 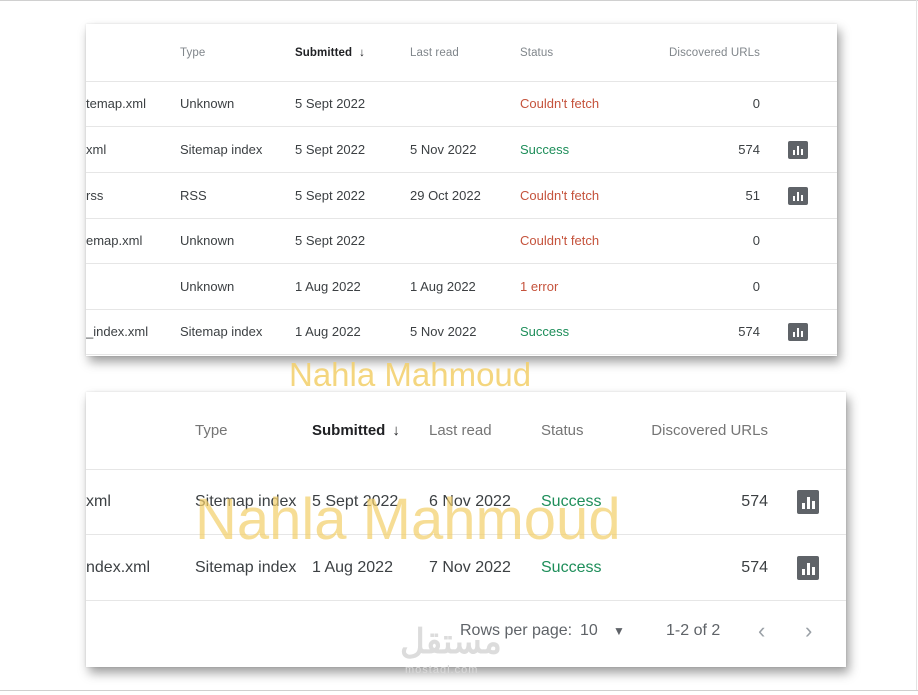 What do you see at coordinates (470, 501) in the screenshot?
I see `last-read-date: 6 Nov 2022` at bounding box center [470, 501].